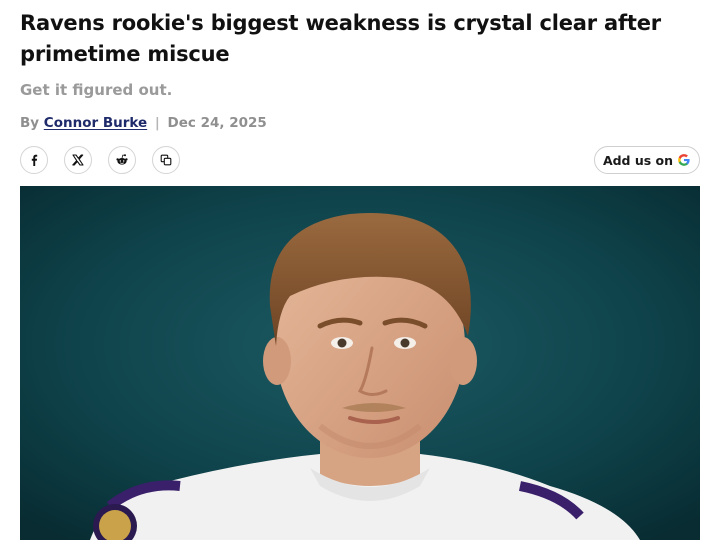 The height and width of the screenshot is (540, 720). I want to click on google-icon, so click(684, 160).